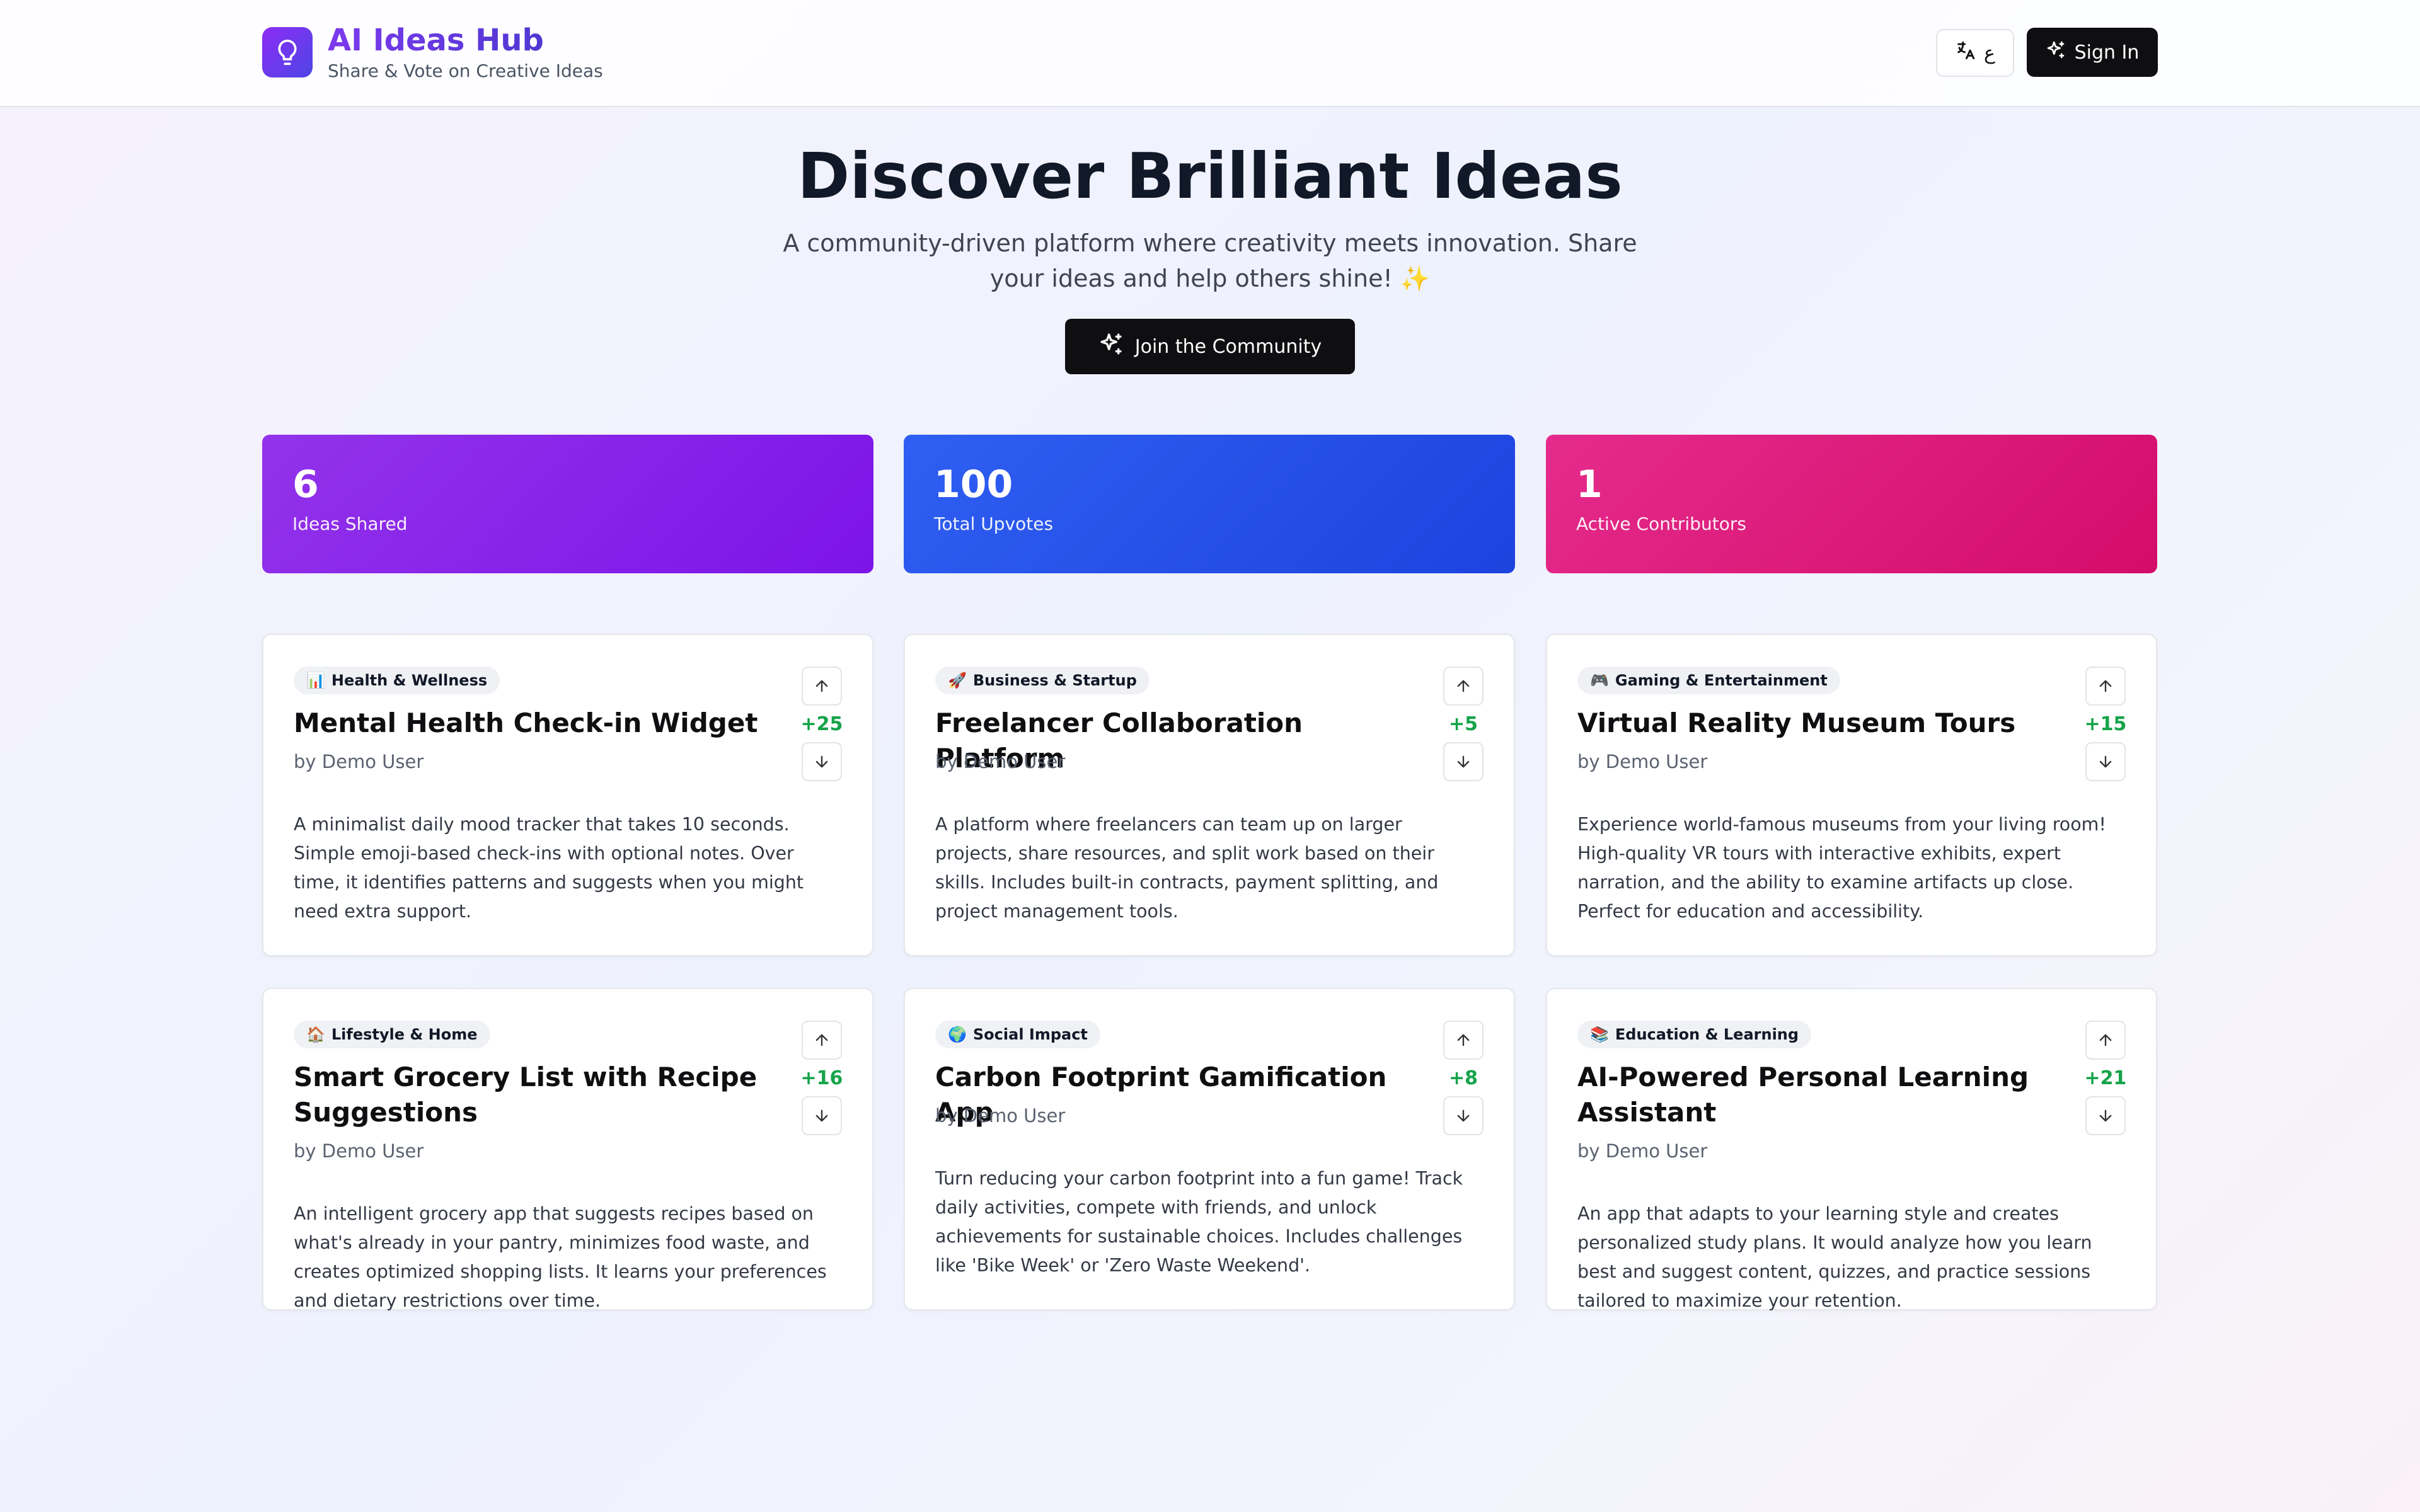 The width and height of the screenshot is (2420, 1512). I want to click on category-badge: 🎮 Gaming & Entertainment, so click(1709, 680).